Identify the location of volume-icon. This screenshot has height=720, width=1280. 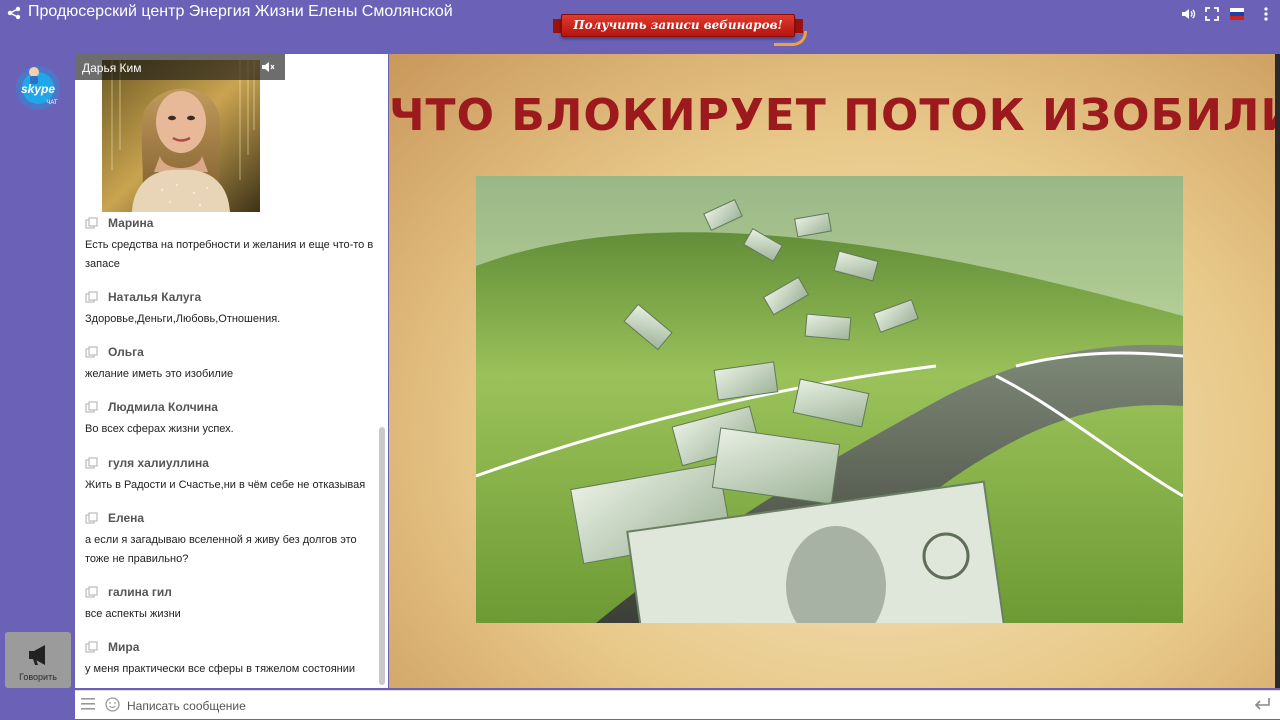
(1188, 14).